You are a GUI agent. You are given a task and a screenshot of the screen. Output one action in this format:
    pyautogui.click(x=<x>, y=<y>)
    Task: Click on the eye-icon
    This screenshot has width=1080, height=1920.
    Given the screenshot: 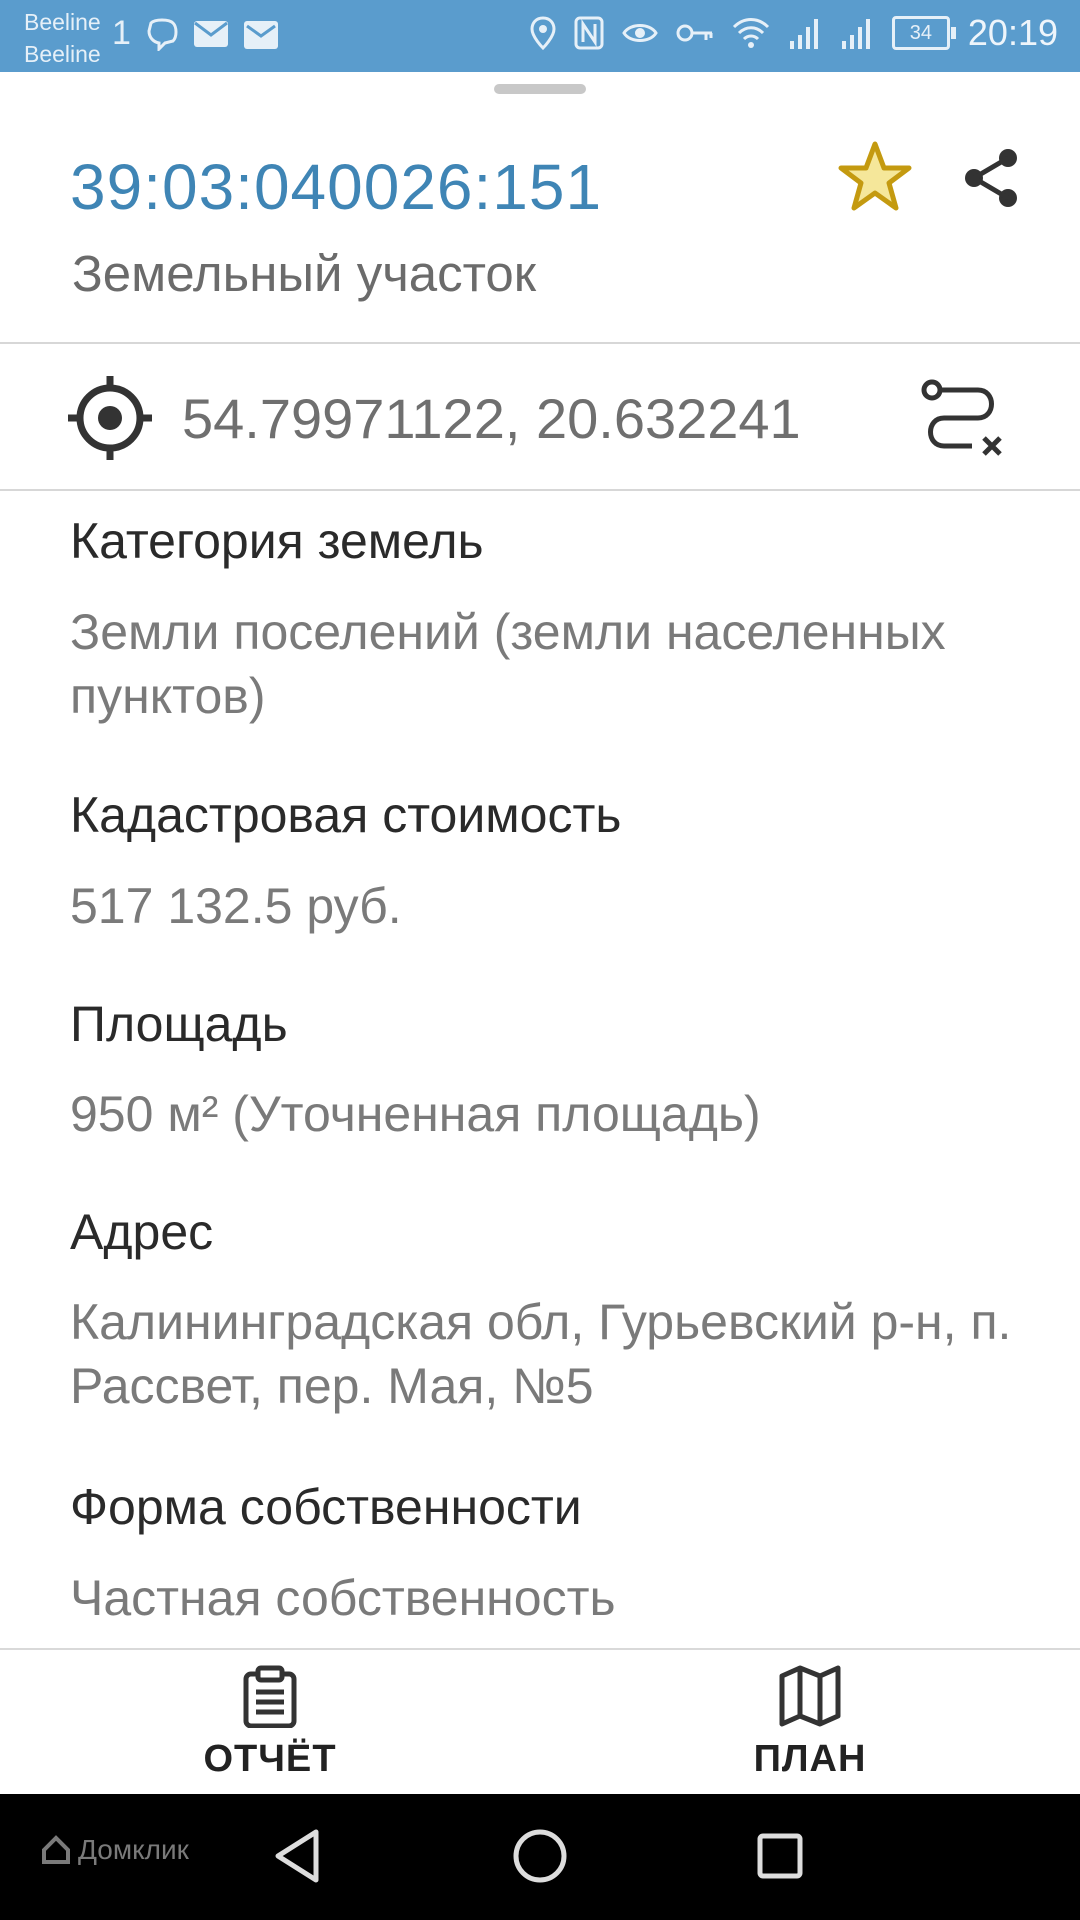 What is the action you would take?
    pyautogui.click(x=640, y=33)
    